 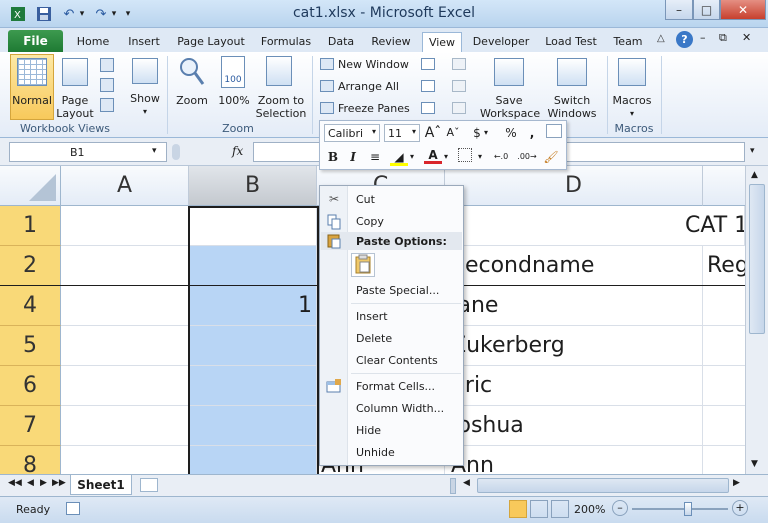 I want to click on view-side-by-side-icon, so click(x=459, y=64).